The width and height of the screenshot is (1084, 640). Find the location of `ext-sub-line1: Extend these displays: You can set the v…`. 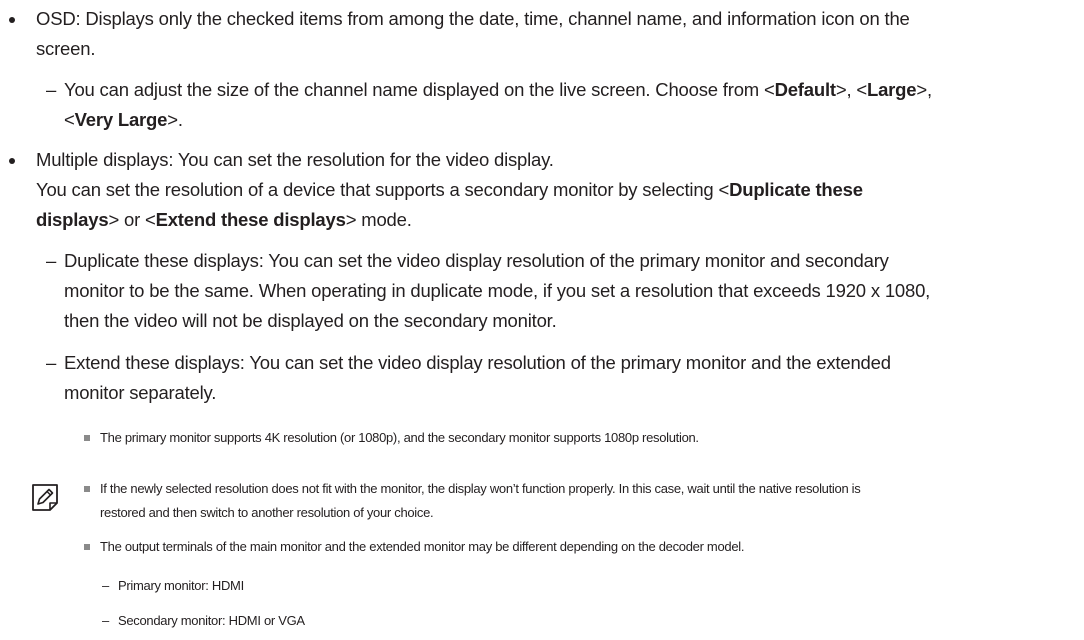

ext-sub-line1: Extend these displays: You can set the v… is located at coordinates (477, 362).